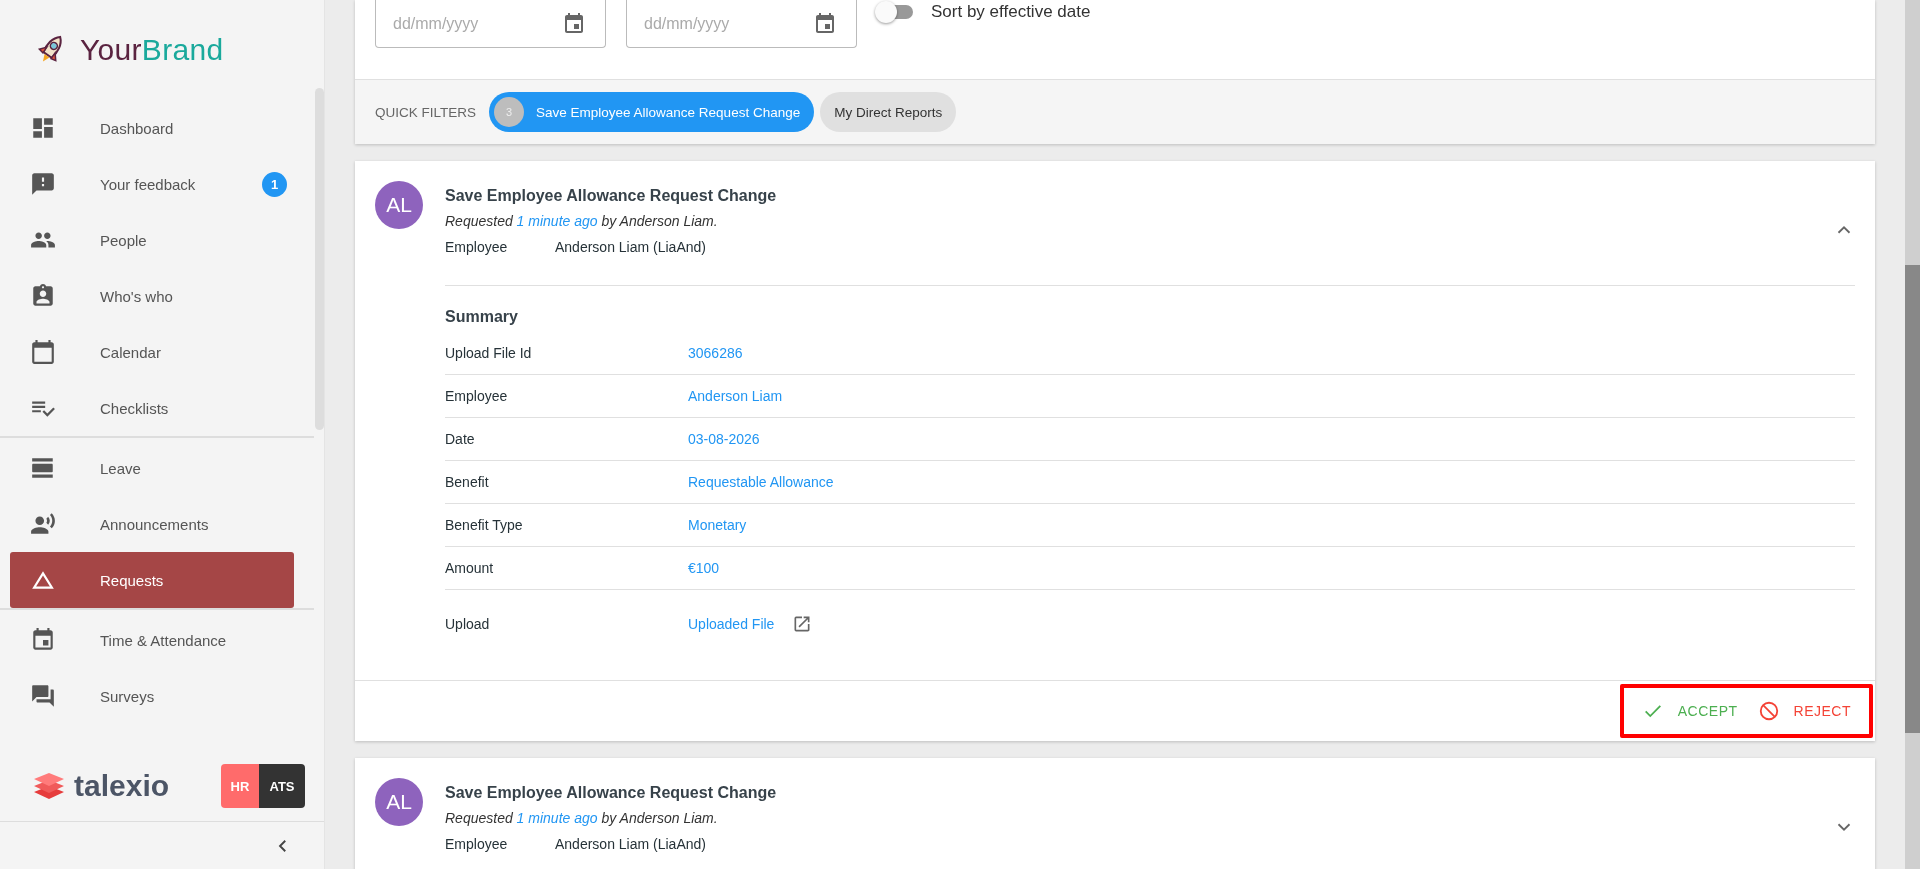 The image size is (1920, 869). What do you see at coordinates (1768, 711) in the screenshot?
I see `prohibited-icon` at bounding box center [1768, 711].